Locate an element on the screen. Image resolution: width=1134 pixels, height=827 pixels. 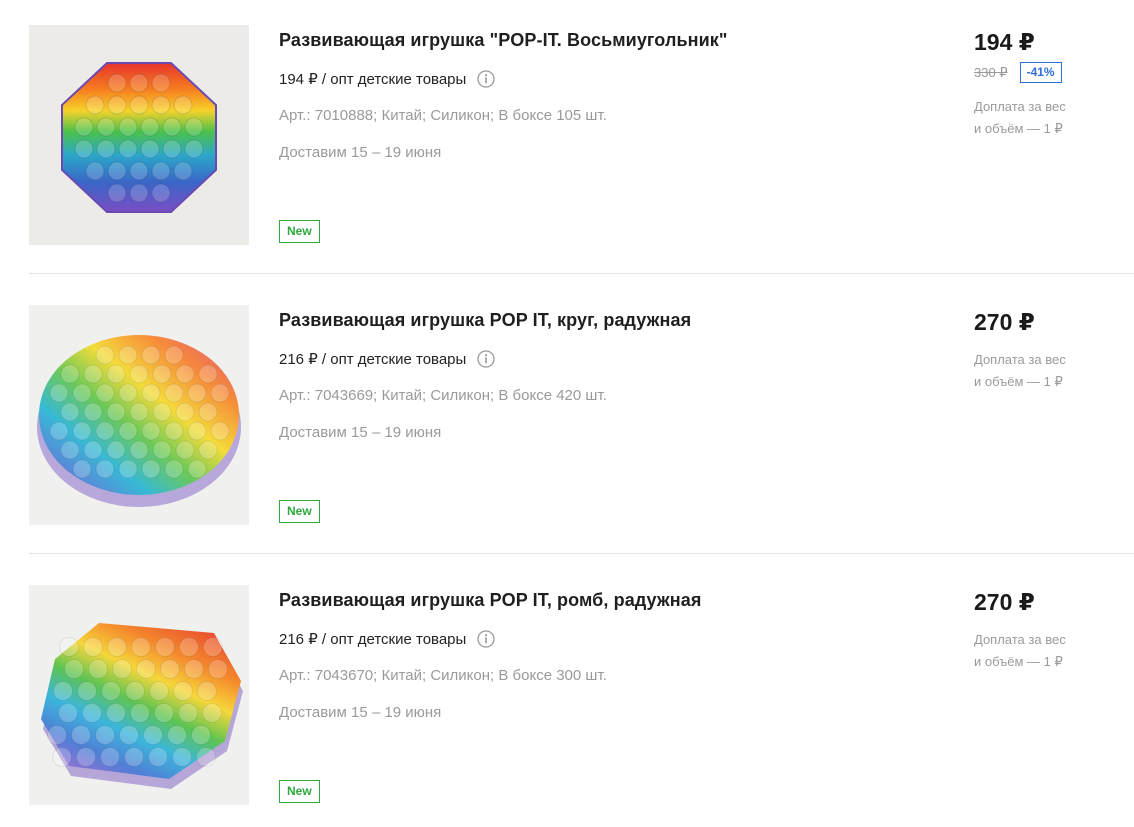
discount-badge: -41% is located at coordinates (1040, 72).